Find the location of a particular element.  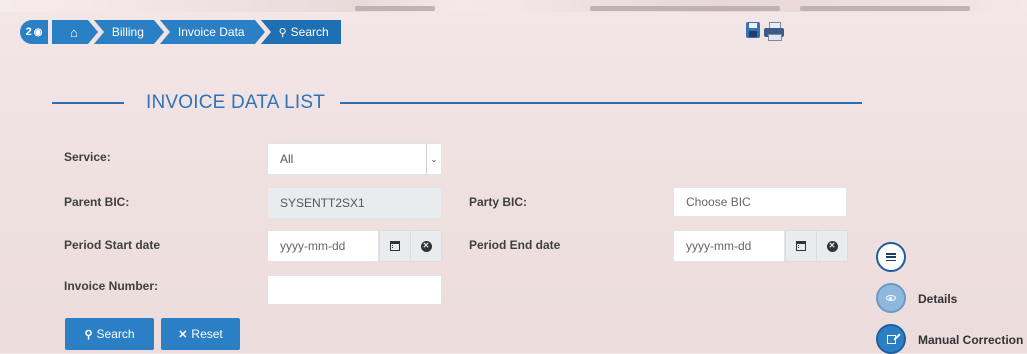

manual-correction-label: Manual Correction is located at coordinates (971, 340).